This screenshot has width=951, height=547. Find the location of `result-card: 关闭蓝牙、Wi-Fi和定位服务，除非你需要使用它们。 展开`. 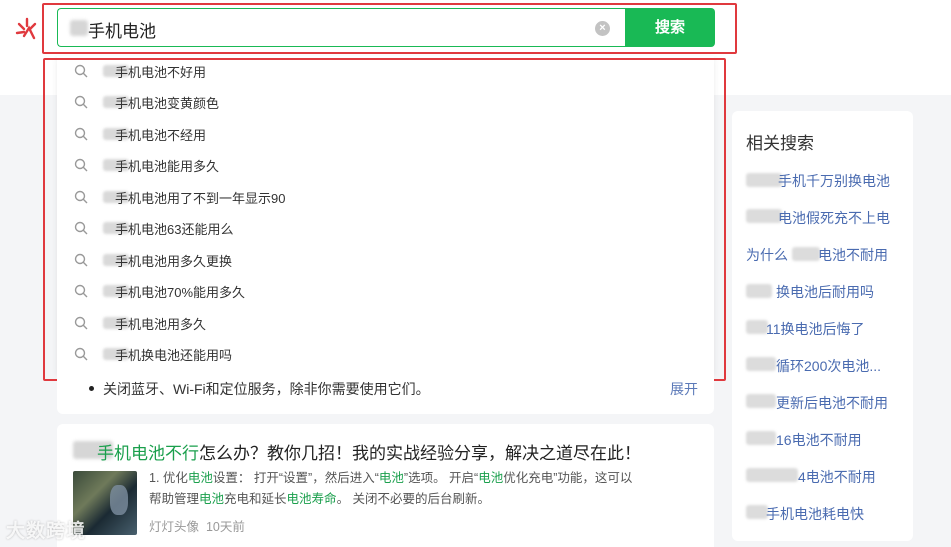

result-card: 关闭蓝牙、Wi-Fi和定位服务，除非你需要使用它们。 展开 is located at coordinates (385, 394).